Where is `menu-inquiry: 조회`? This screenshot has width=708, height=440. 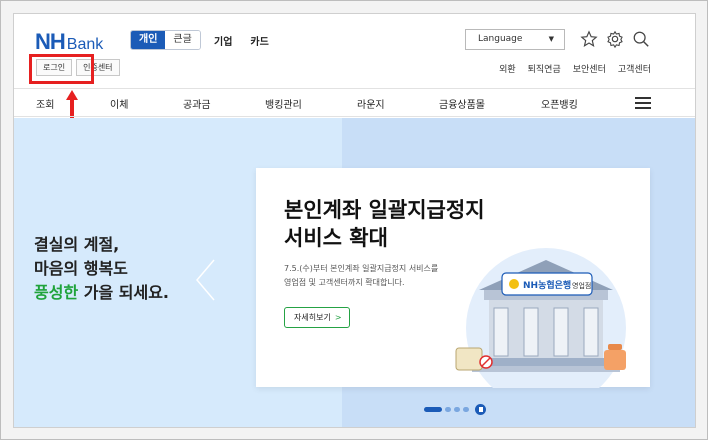
menu-inquiry: 조회 is located at coordinates (45, 103).